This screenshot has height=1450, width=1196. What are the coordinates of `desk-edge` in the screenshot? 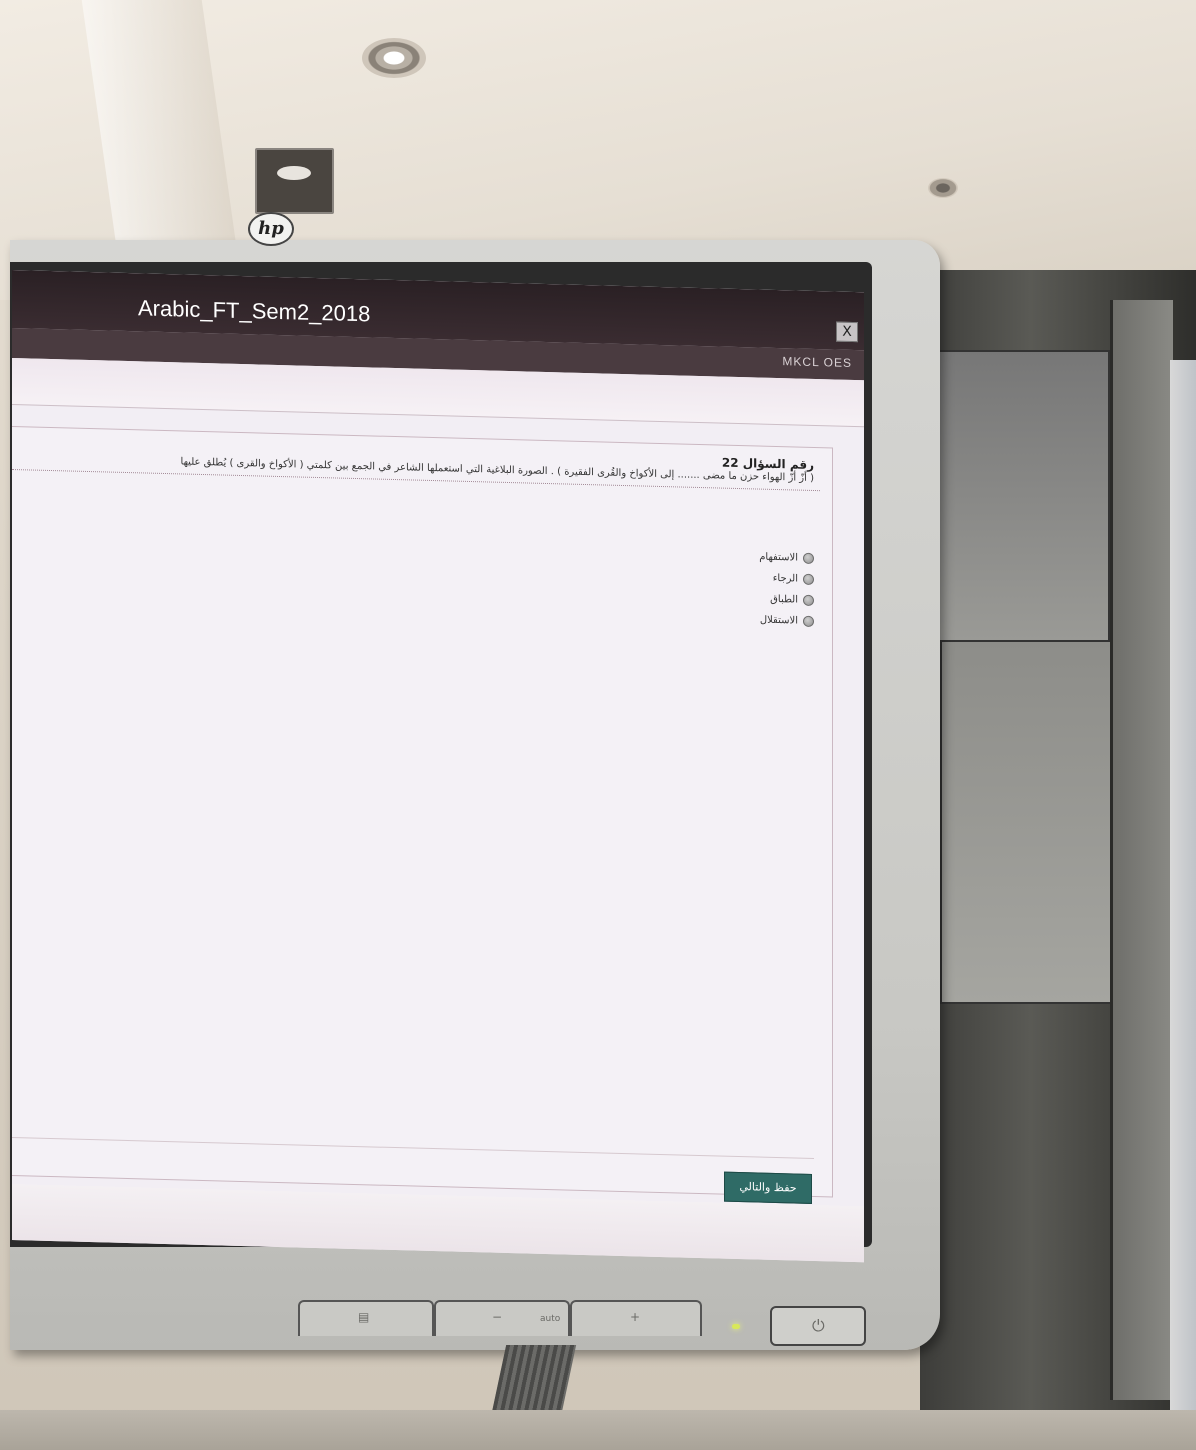 It's located at (598, 1430).